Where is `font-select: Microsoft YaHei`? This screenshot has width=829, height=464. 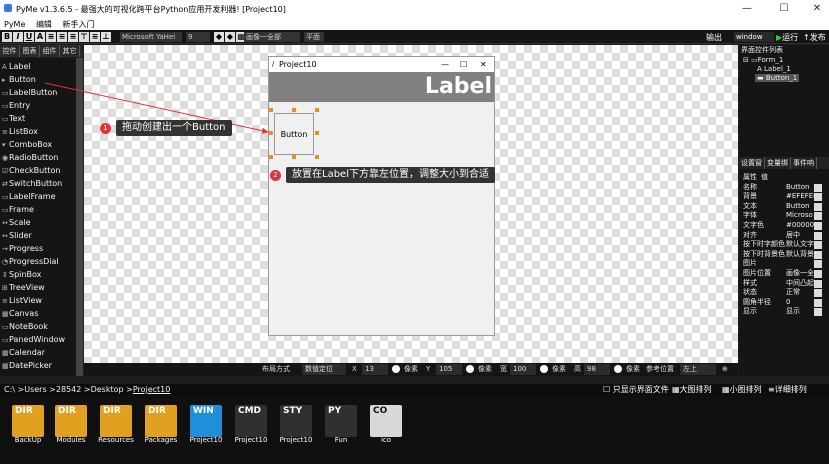
font-select: Microsoft YaHei is located at coordinates (151, 37).